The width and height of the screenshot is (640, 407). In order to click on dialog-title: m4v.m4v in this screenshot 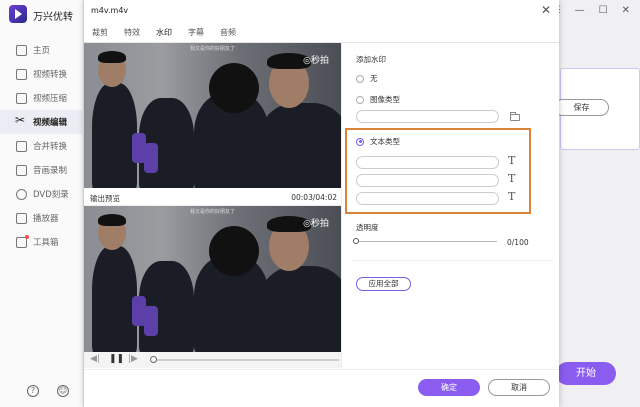, I will do `click(110, 10)`.